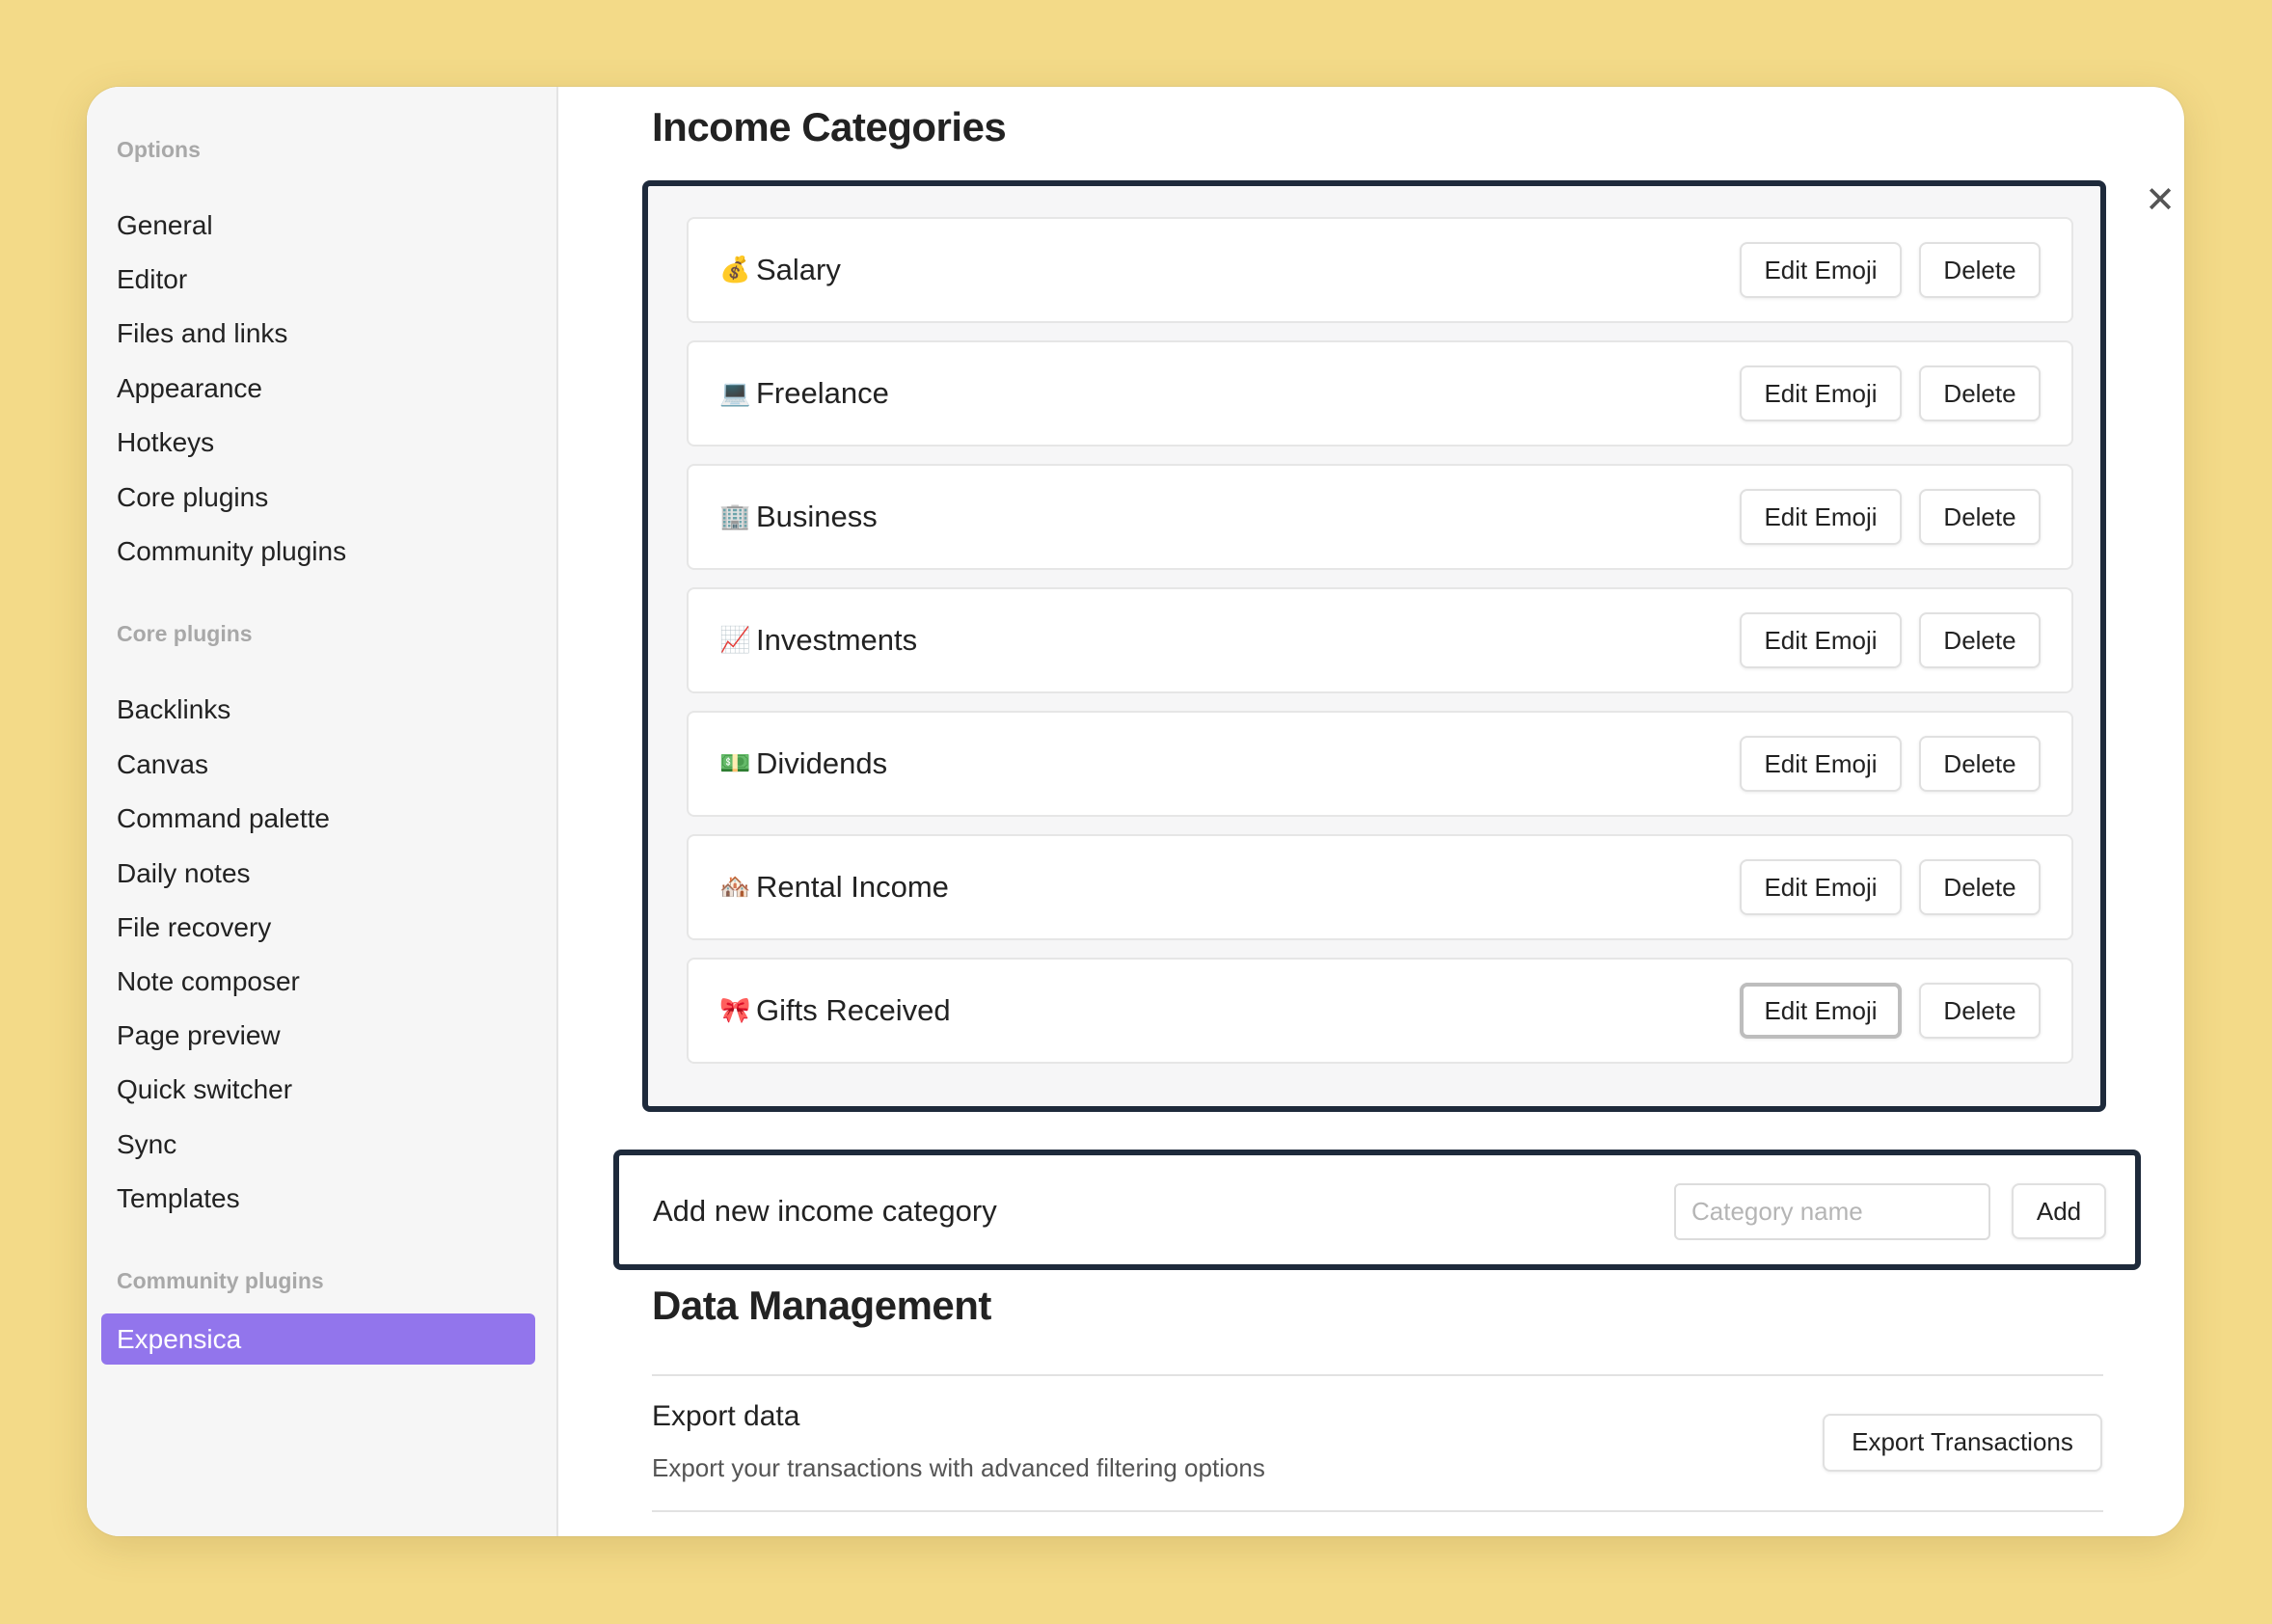  I want to click on category-name: Rental Income, so click(852, 887).